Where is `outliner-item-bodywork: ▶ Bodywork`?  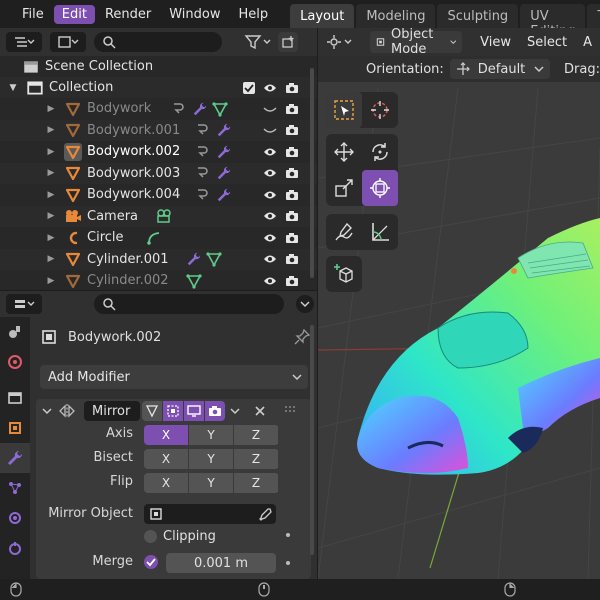
outliner-item-bodywork: ▶ Bodywork is located at coordinates (158, 108).